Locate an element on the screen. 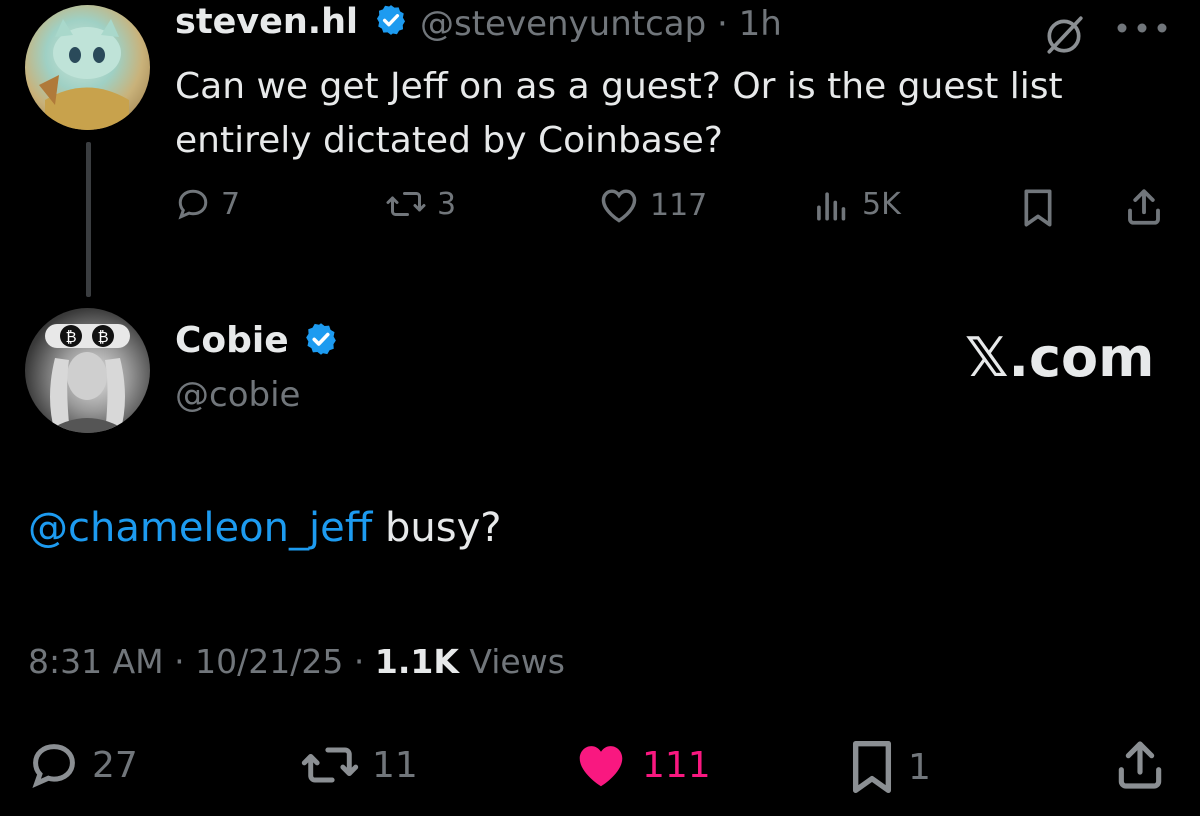  parent-reply-button: 7 is located at coordinates (207, 204).